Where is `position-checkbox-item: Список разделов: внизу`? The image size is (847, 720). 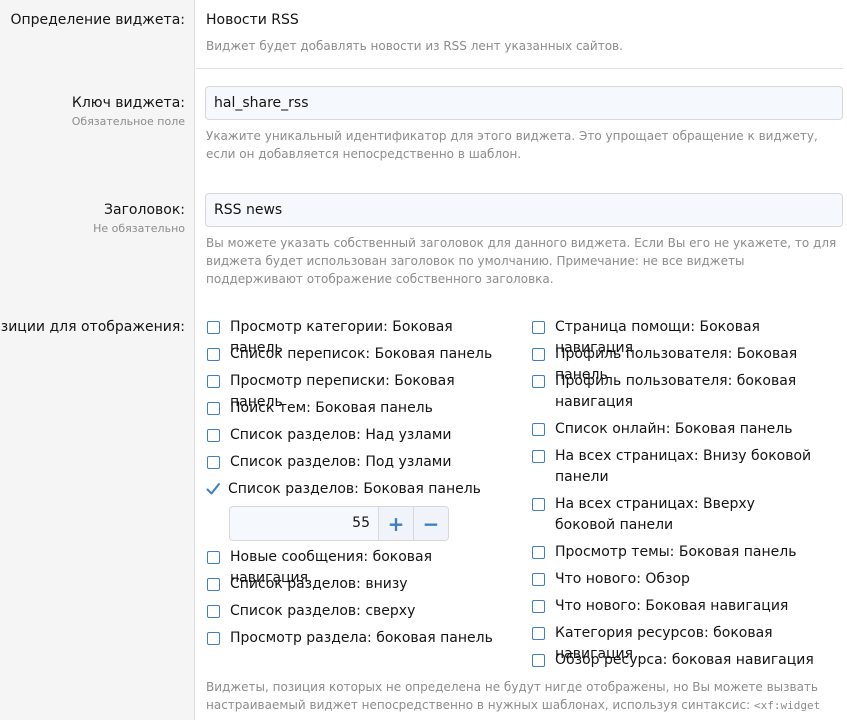
position-checkbox-item: Список разделов: внизу is located at coordinates (357, 584).